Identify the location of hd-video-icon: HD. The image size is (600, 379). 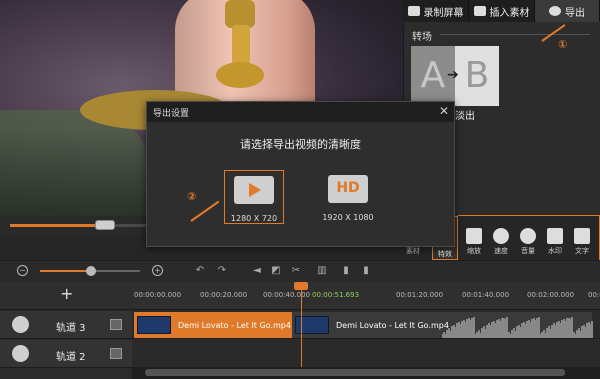
(348, 189).